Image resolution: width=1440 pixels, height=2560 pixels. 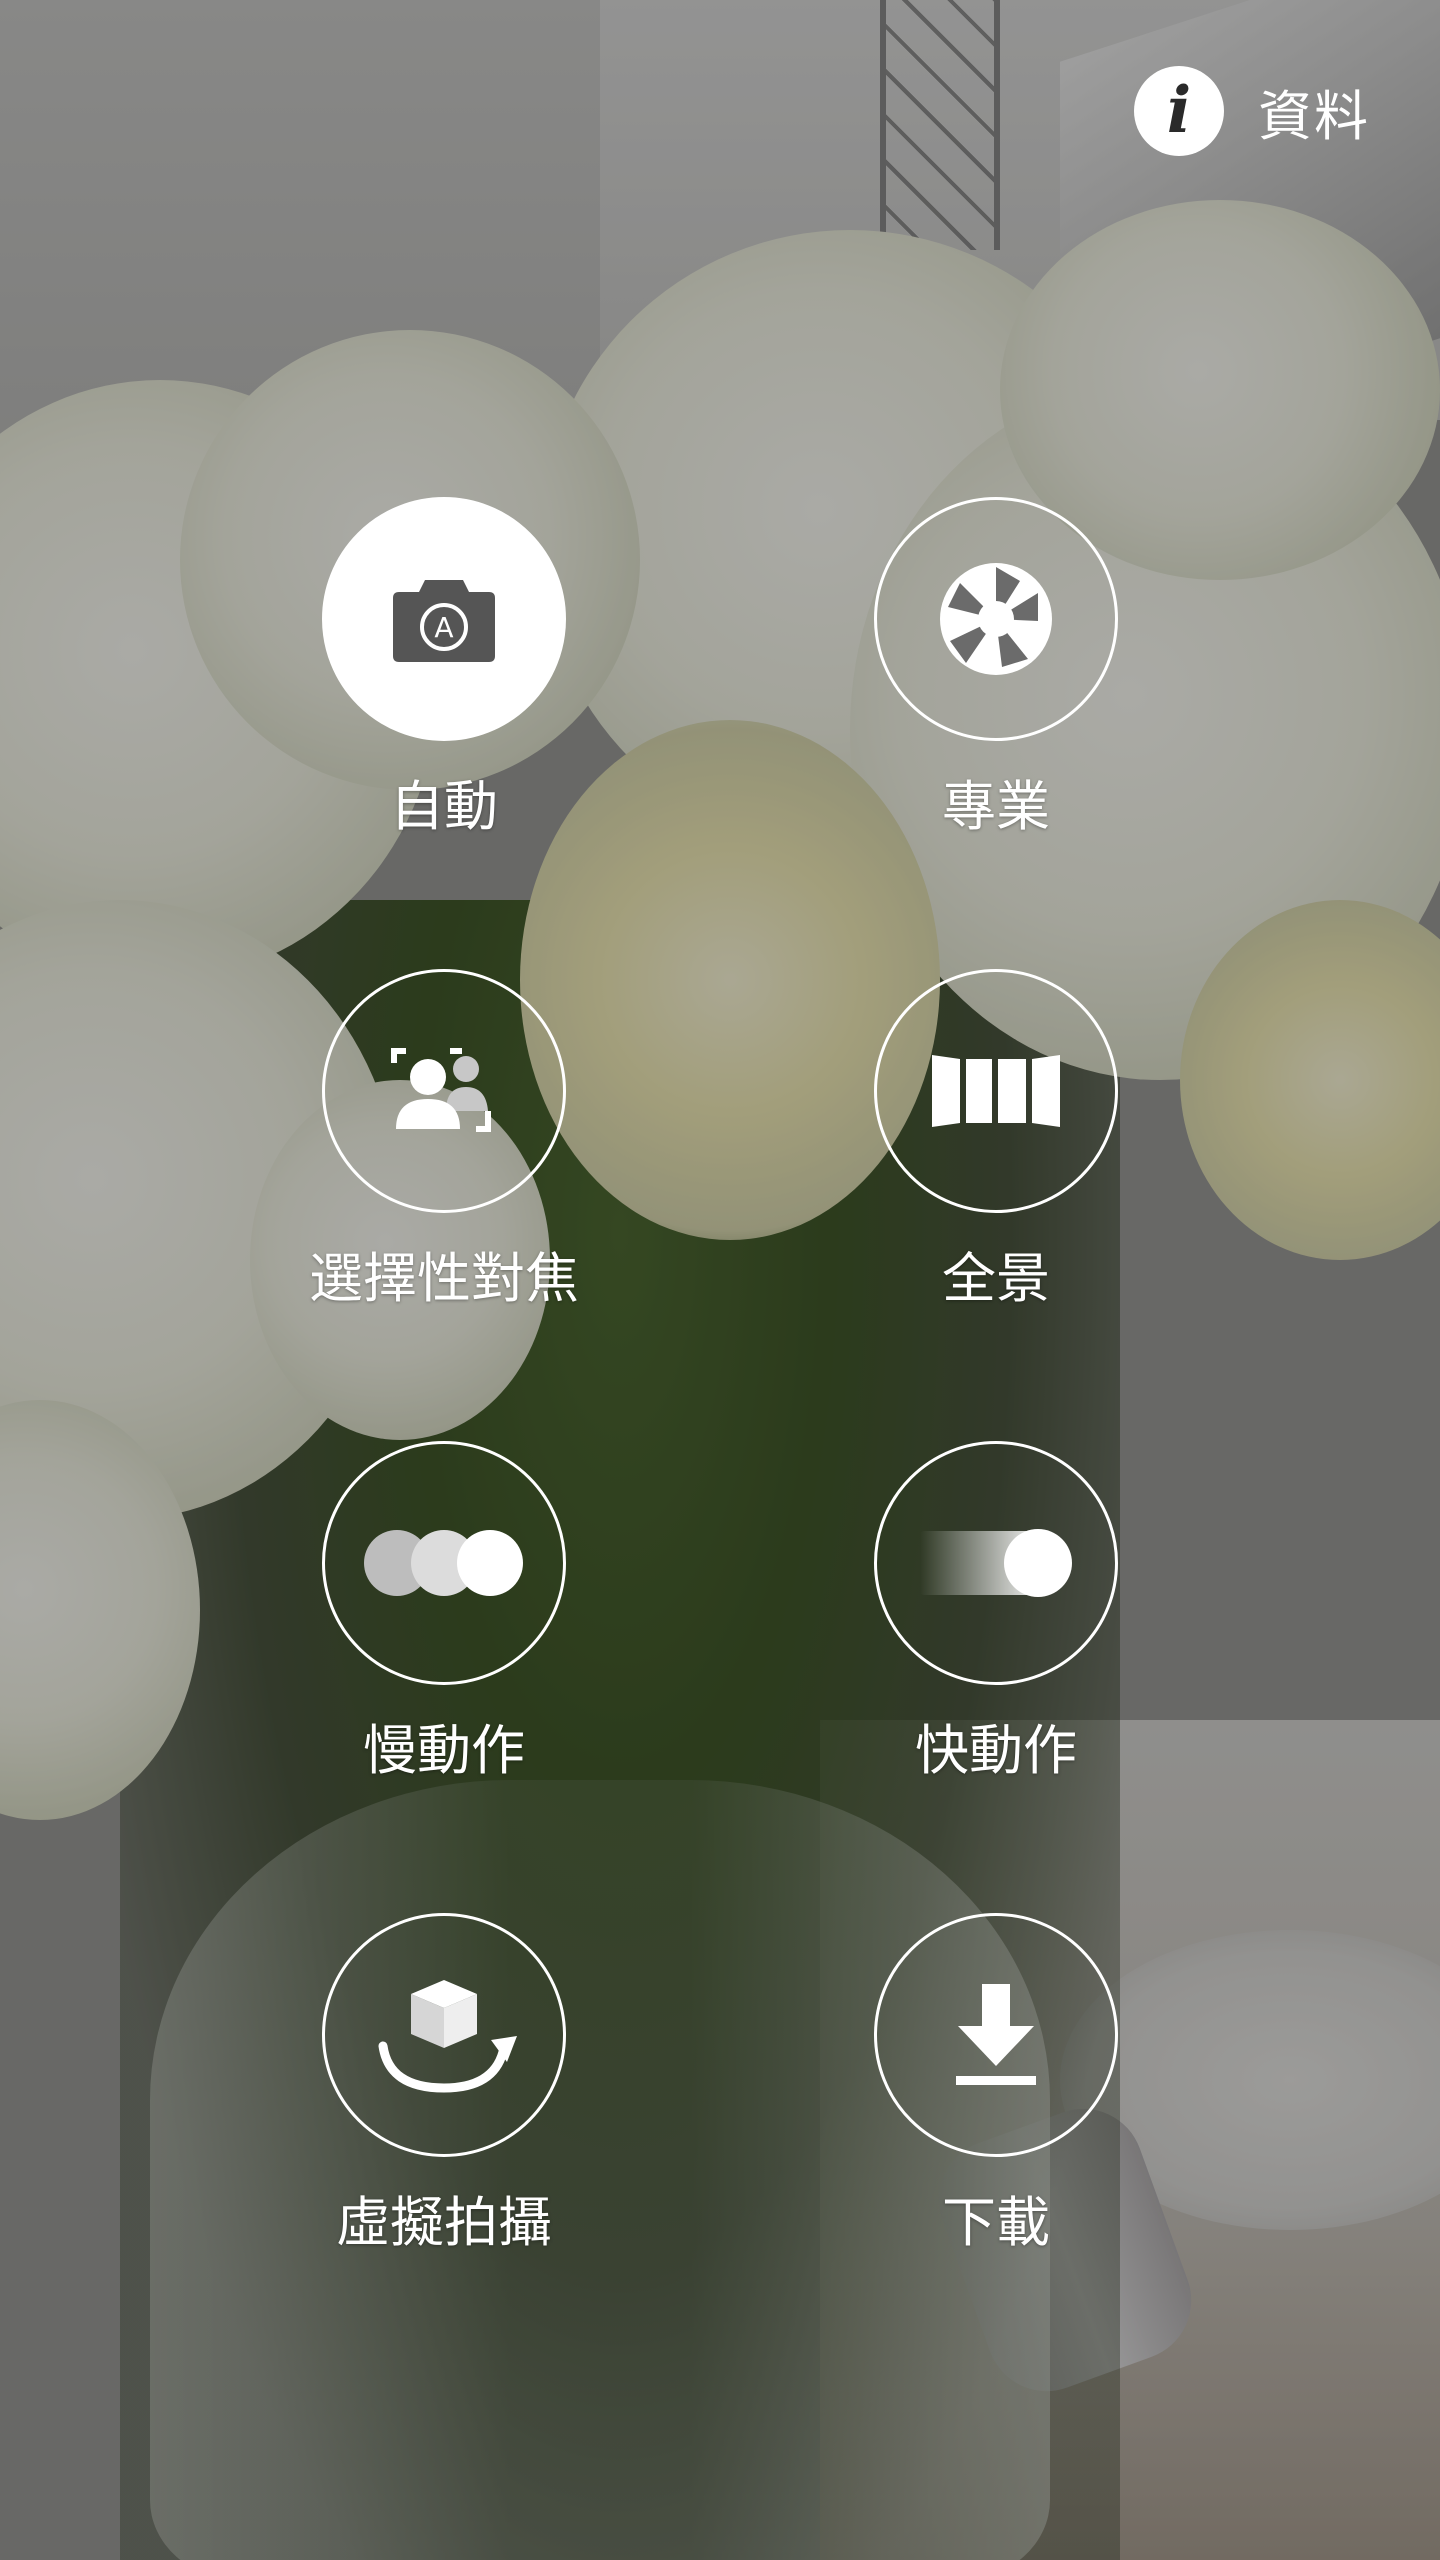 I want to click on camera-auto-icon: A, so click(x=444, y=619).